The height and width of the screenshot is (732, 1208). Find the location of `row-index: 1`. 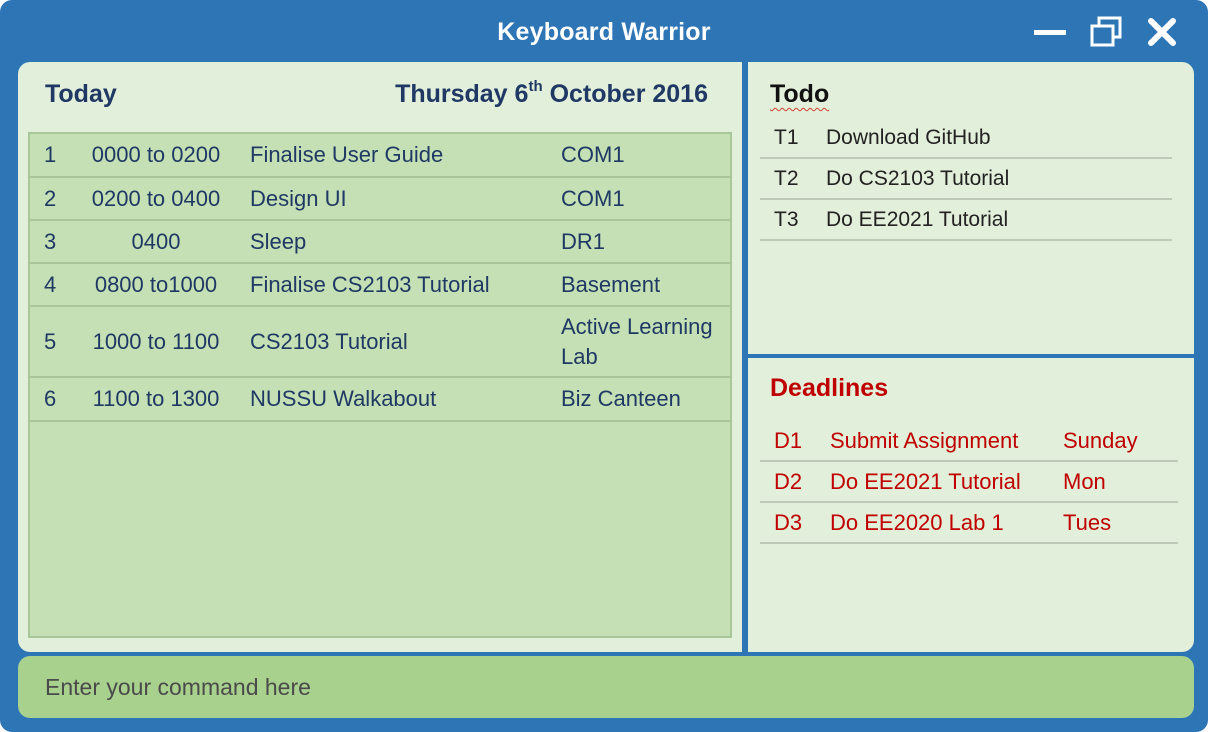

row-index: 1 is located at coordinates (50, 154).